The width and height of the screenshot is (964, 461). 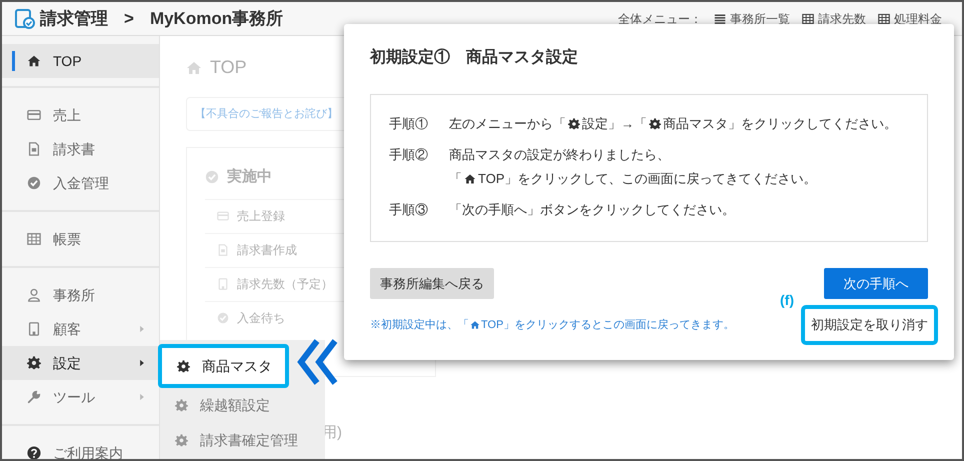 What do you see at coordinates (67, 239) in the screenshot?
I see `sidebar-label: 帳票` at bounding box center [67, 239].